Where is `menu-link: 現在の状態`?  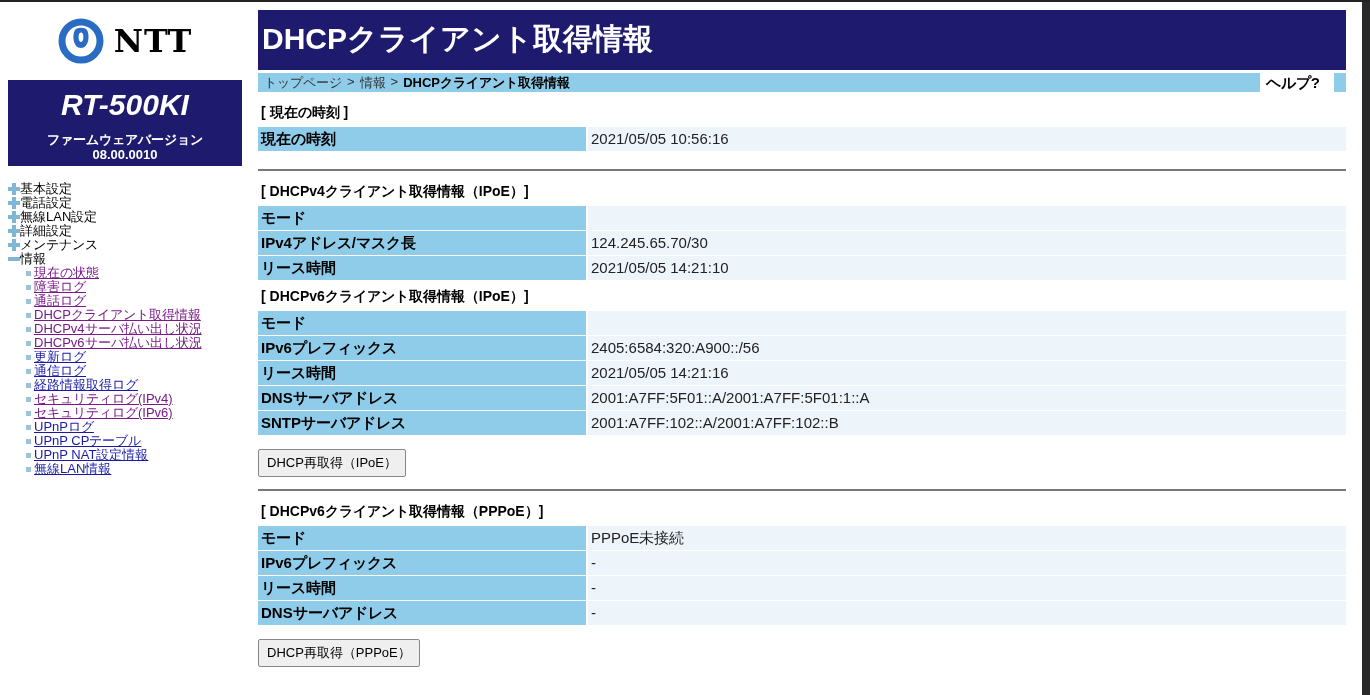 menu-link: 現在の状態 is located at coordinates (66, 273).